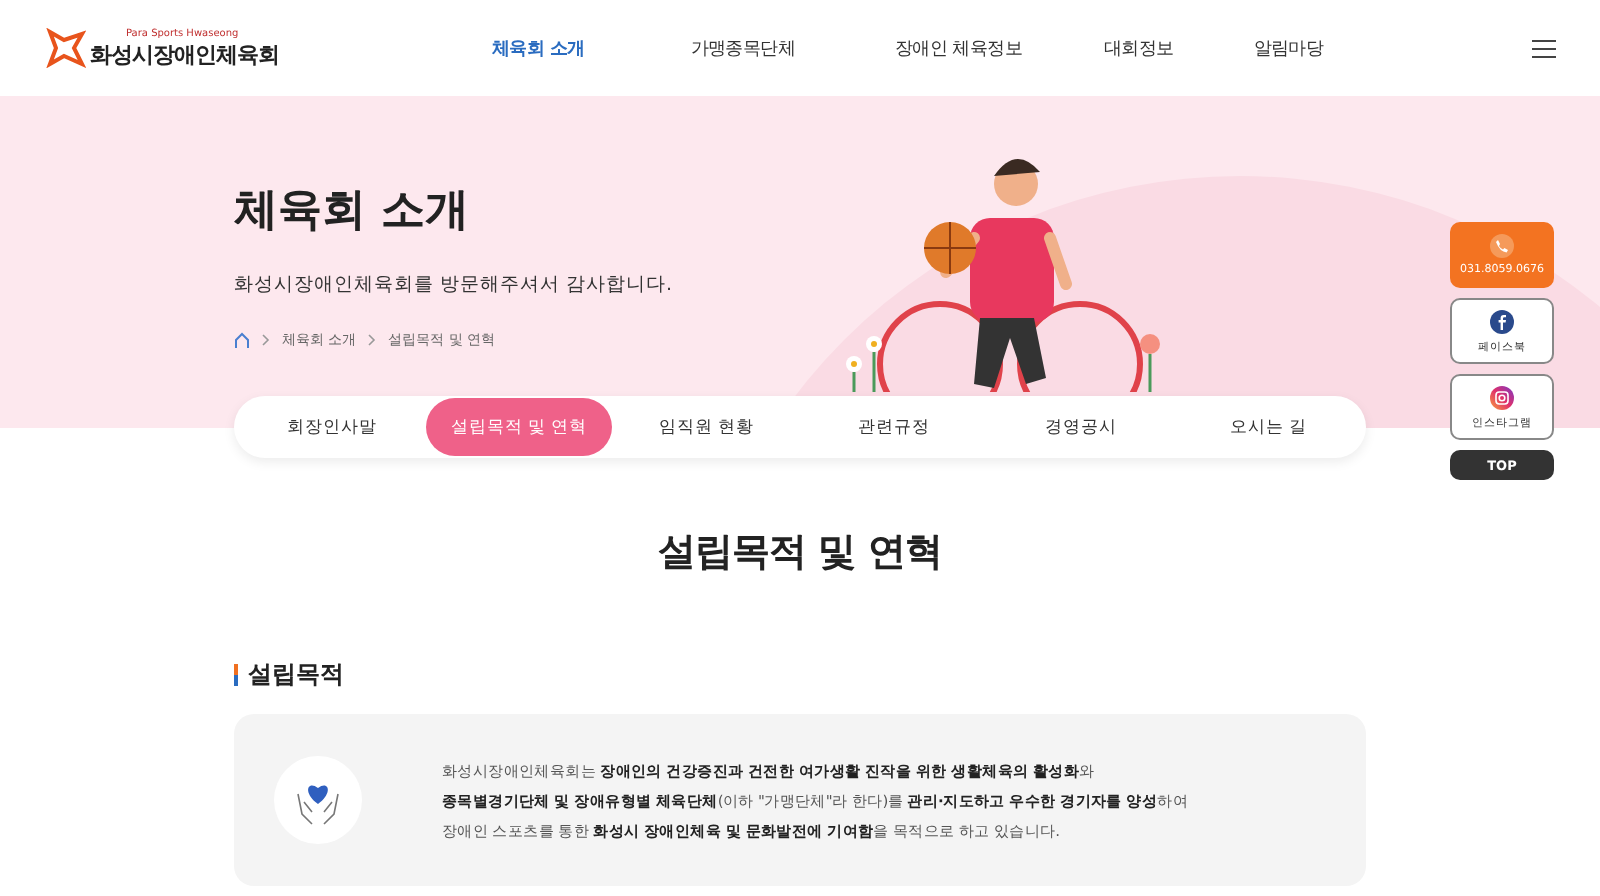 This screenshot has width=1600, height=896. I want to click on tab: 오시는 길, so click(1268, 427).